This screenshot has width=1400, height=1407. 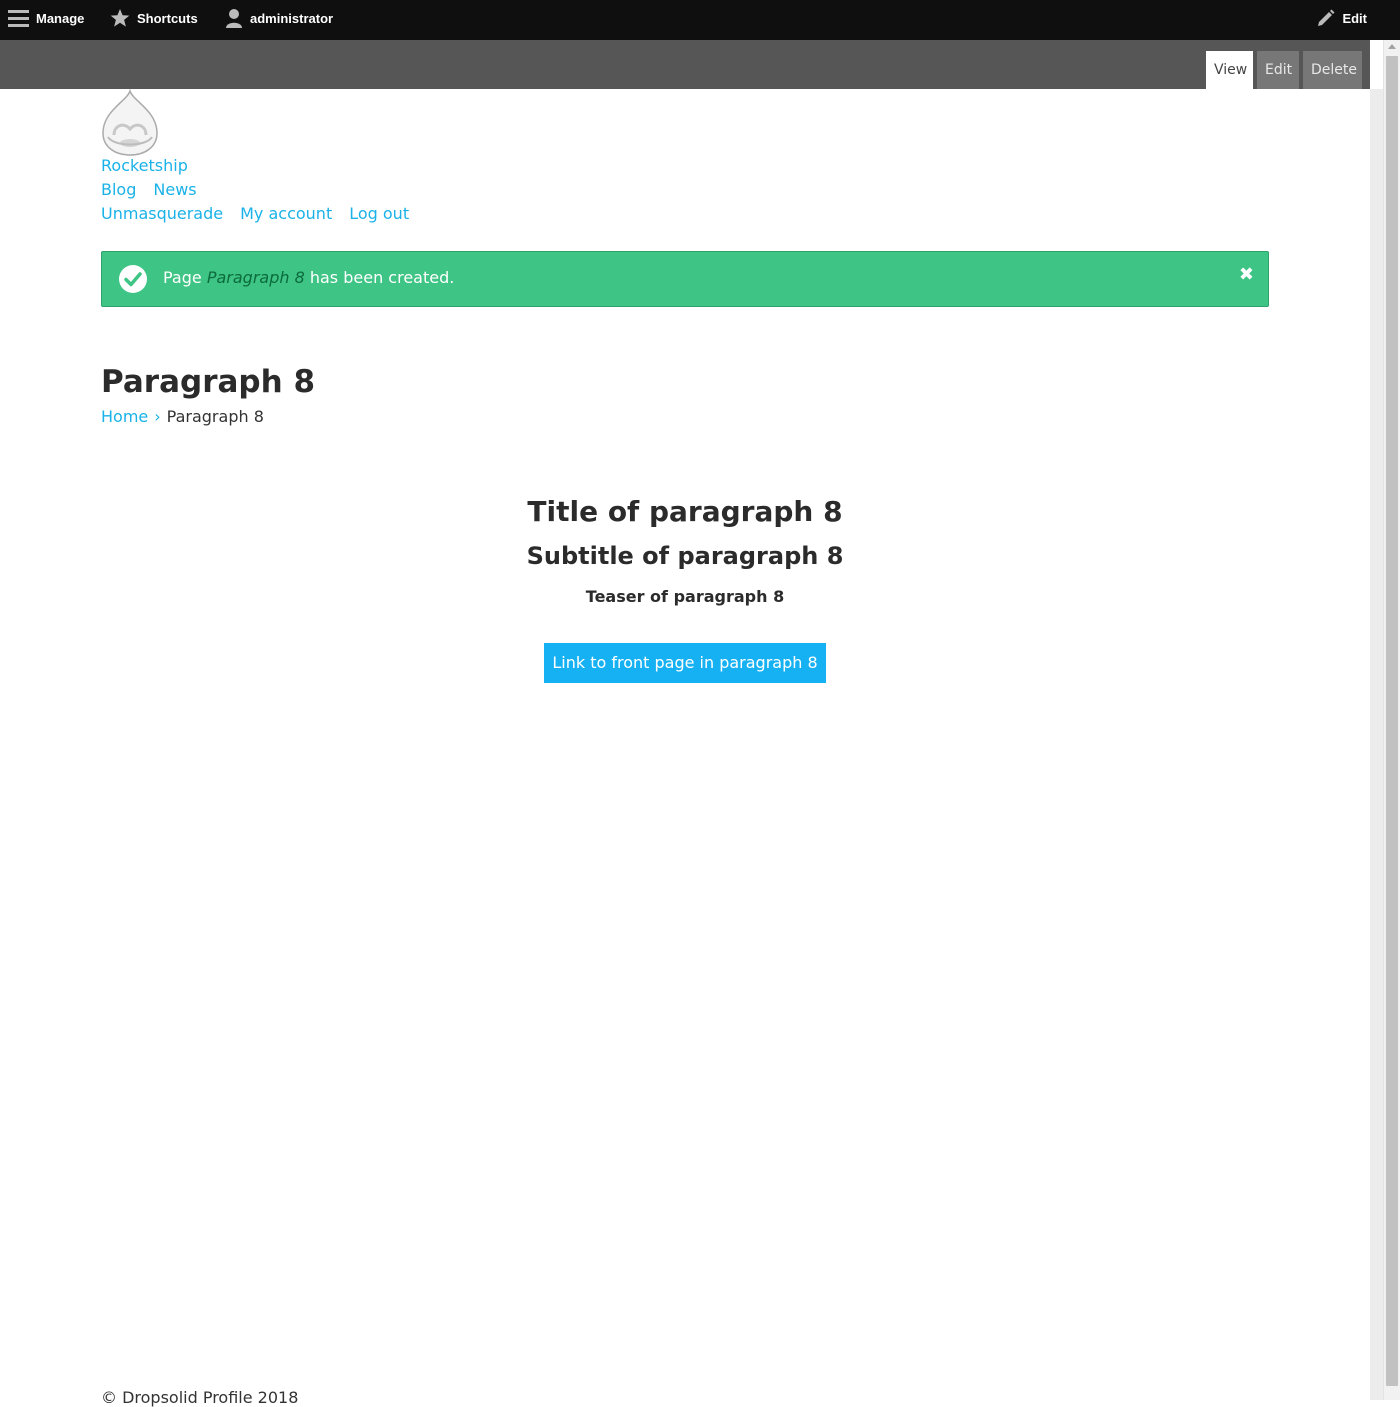 What do you see at coordinates (185, 277) in the screenshot?
I see `message-prefix: Page` at bounding box center [185, 277].